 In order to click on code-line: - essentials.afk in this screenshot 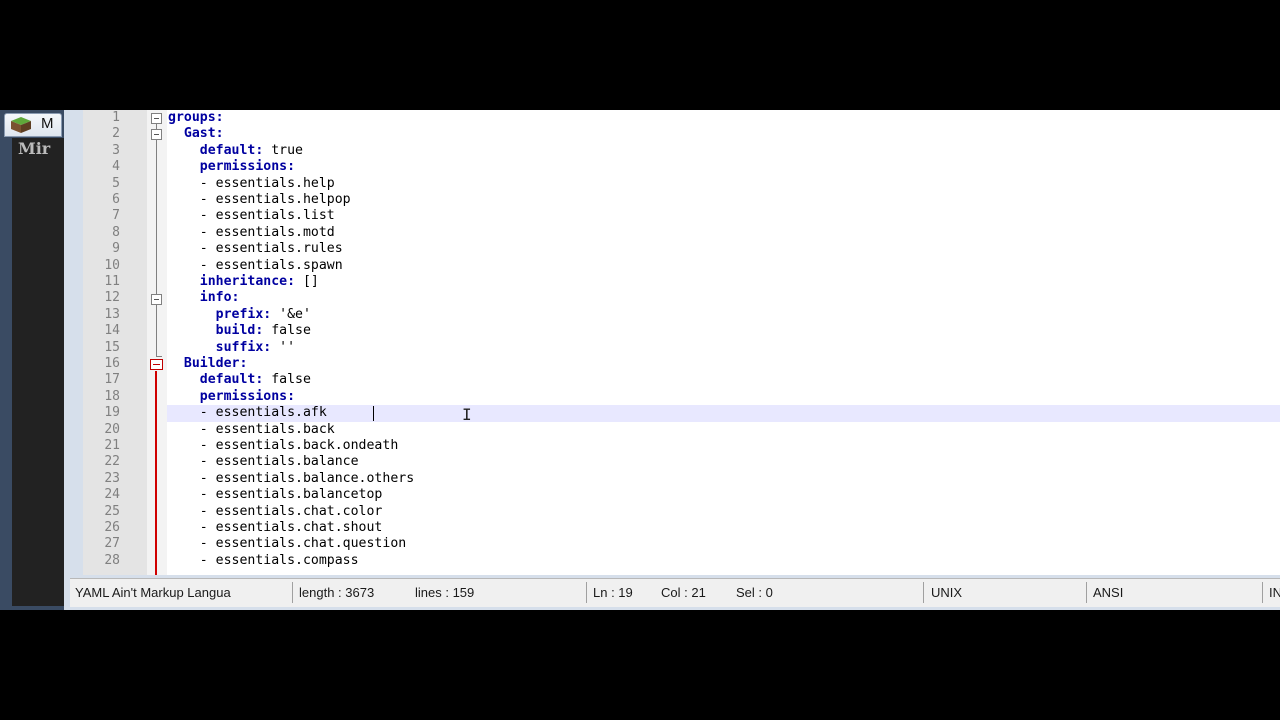, I will do `click(247, 413)`.